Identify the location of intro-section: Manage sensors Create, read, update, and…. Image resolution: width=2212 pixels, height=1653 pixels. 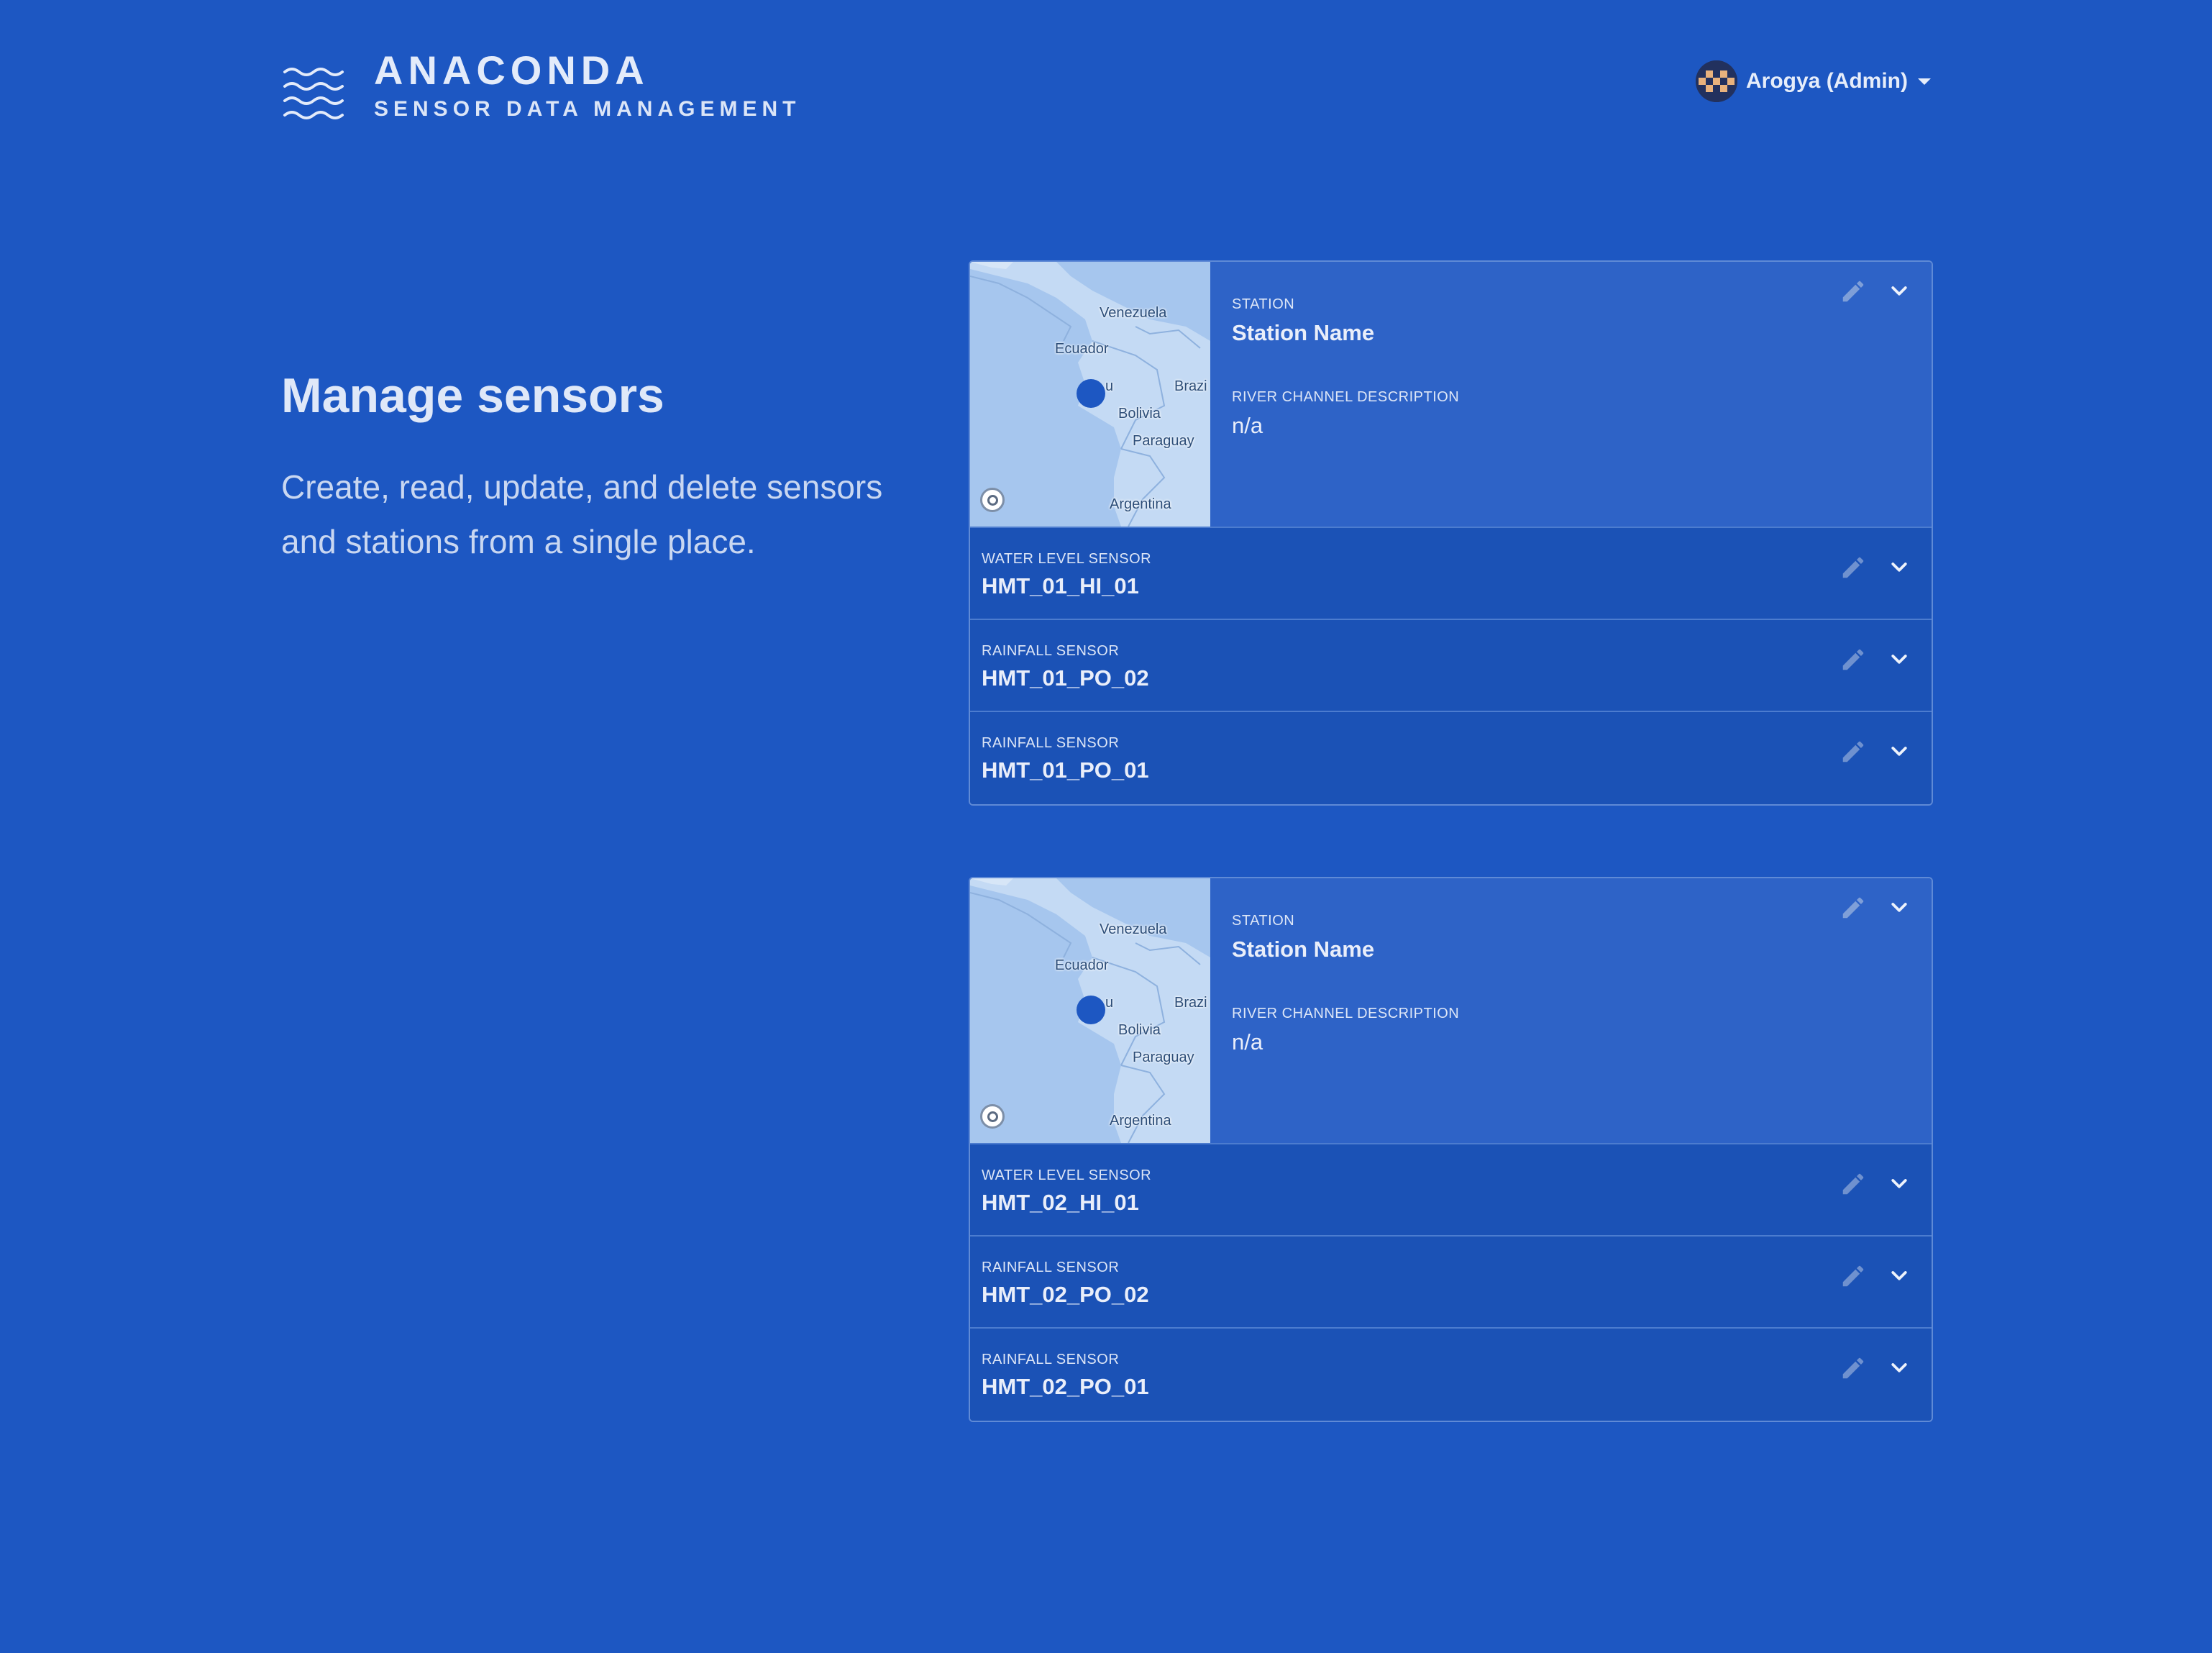
(597, 466).